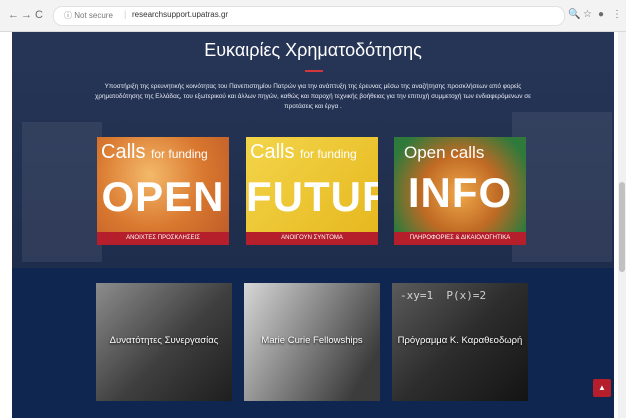 The height and width of the screenshot is (418, 626). I want to click on page-scrollbar, so click(622, 225).